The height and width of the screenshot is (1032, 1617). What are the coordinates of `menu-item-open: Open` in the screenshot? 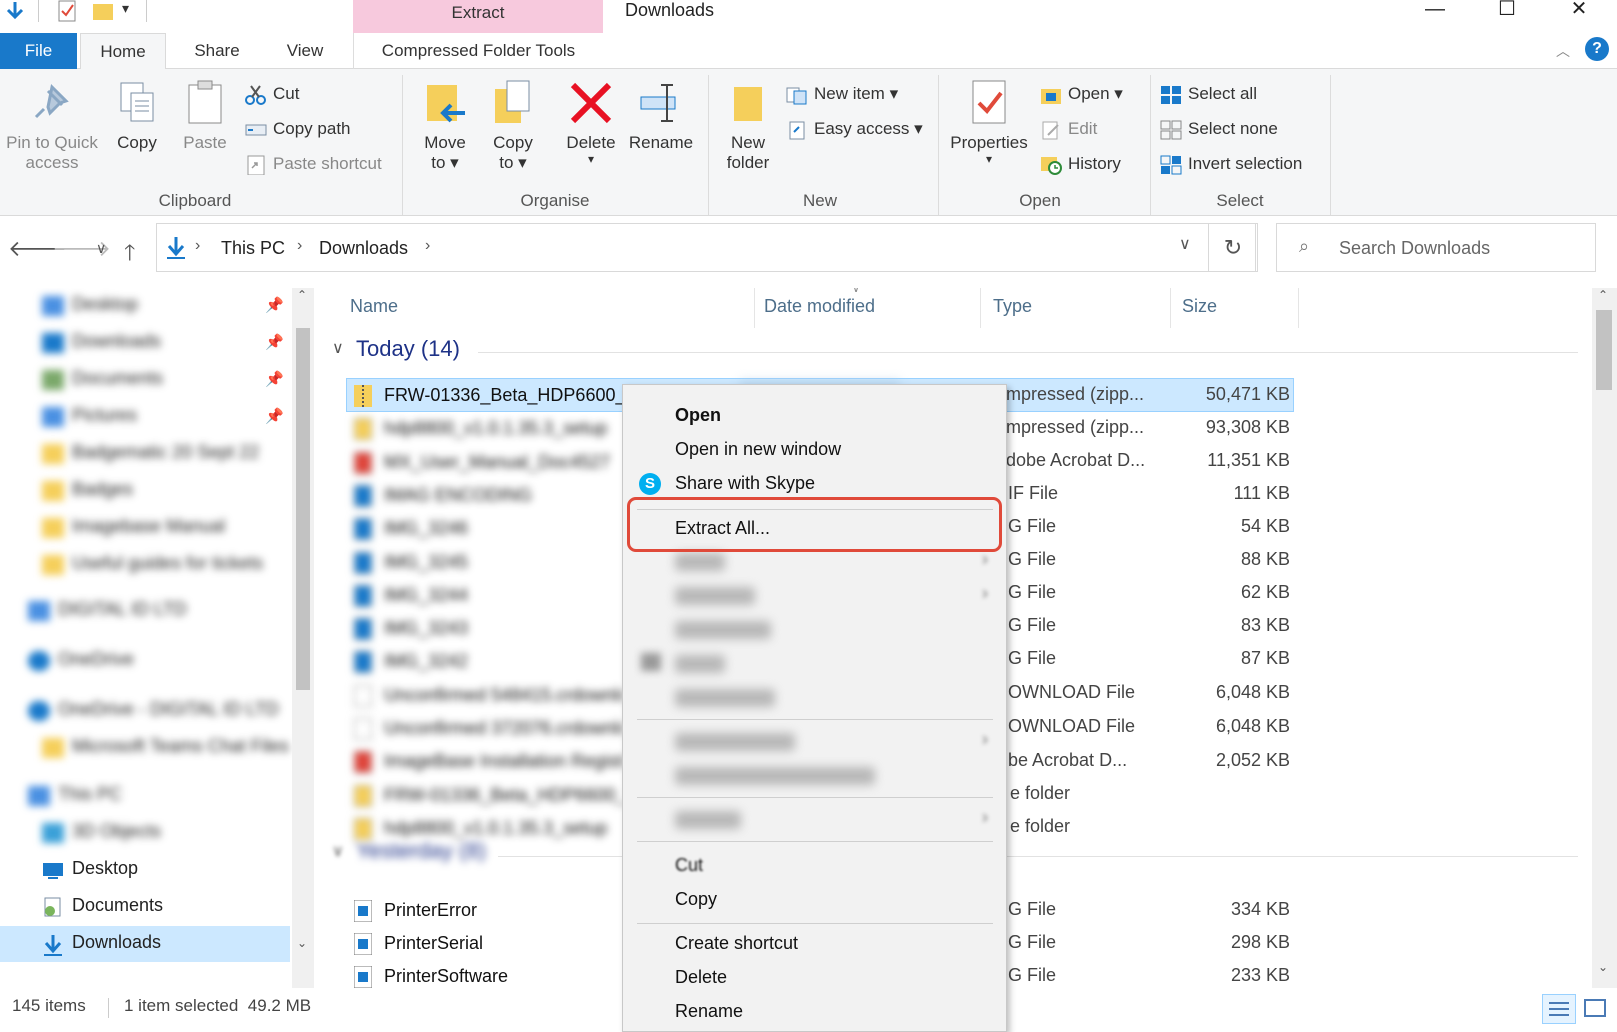 It's located at (698, 415).